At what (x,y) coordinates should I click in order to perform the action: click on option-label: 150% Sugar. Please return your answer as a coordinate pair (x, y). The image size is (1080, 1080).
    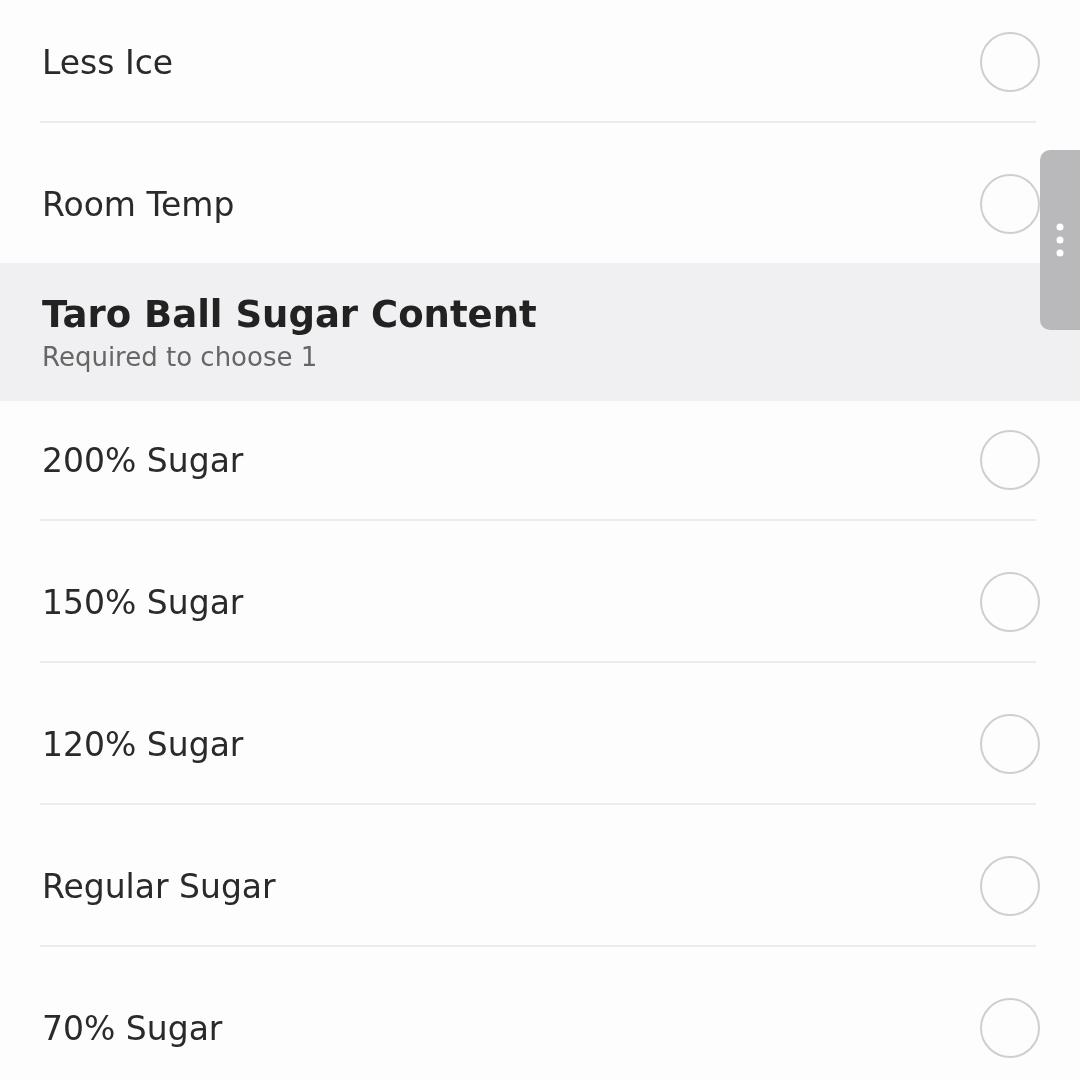
    Looking at the image, I should click on (143, 602).